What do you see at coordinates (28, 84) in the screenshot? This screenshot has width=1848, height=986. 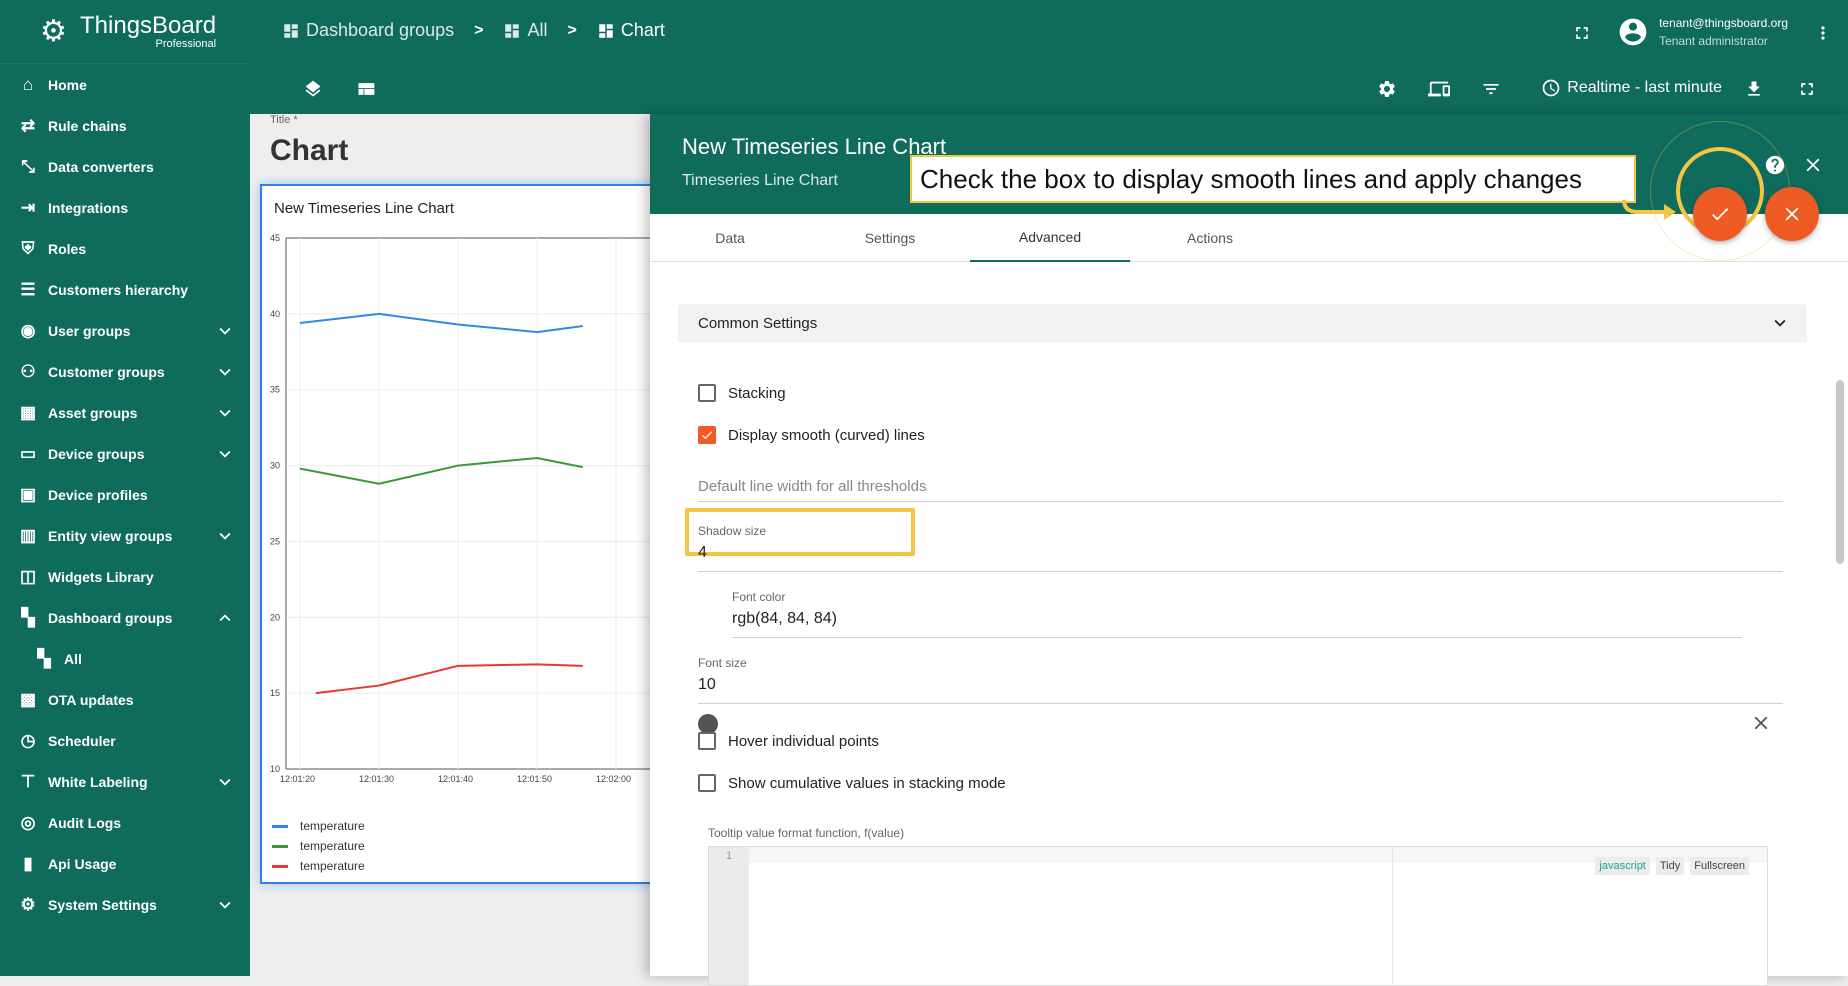 I see `home-icon: ⌂` at bounding box center [28, 84].